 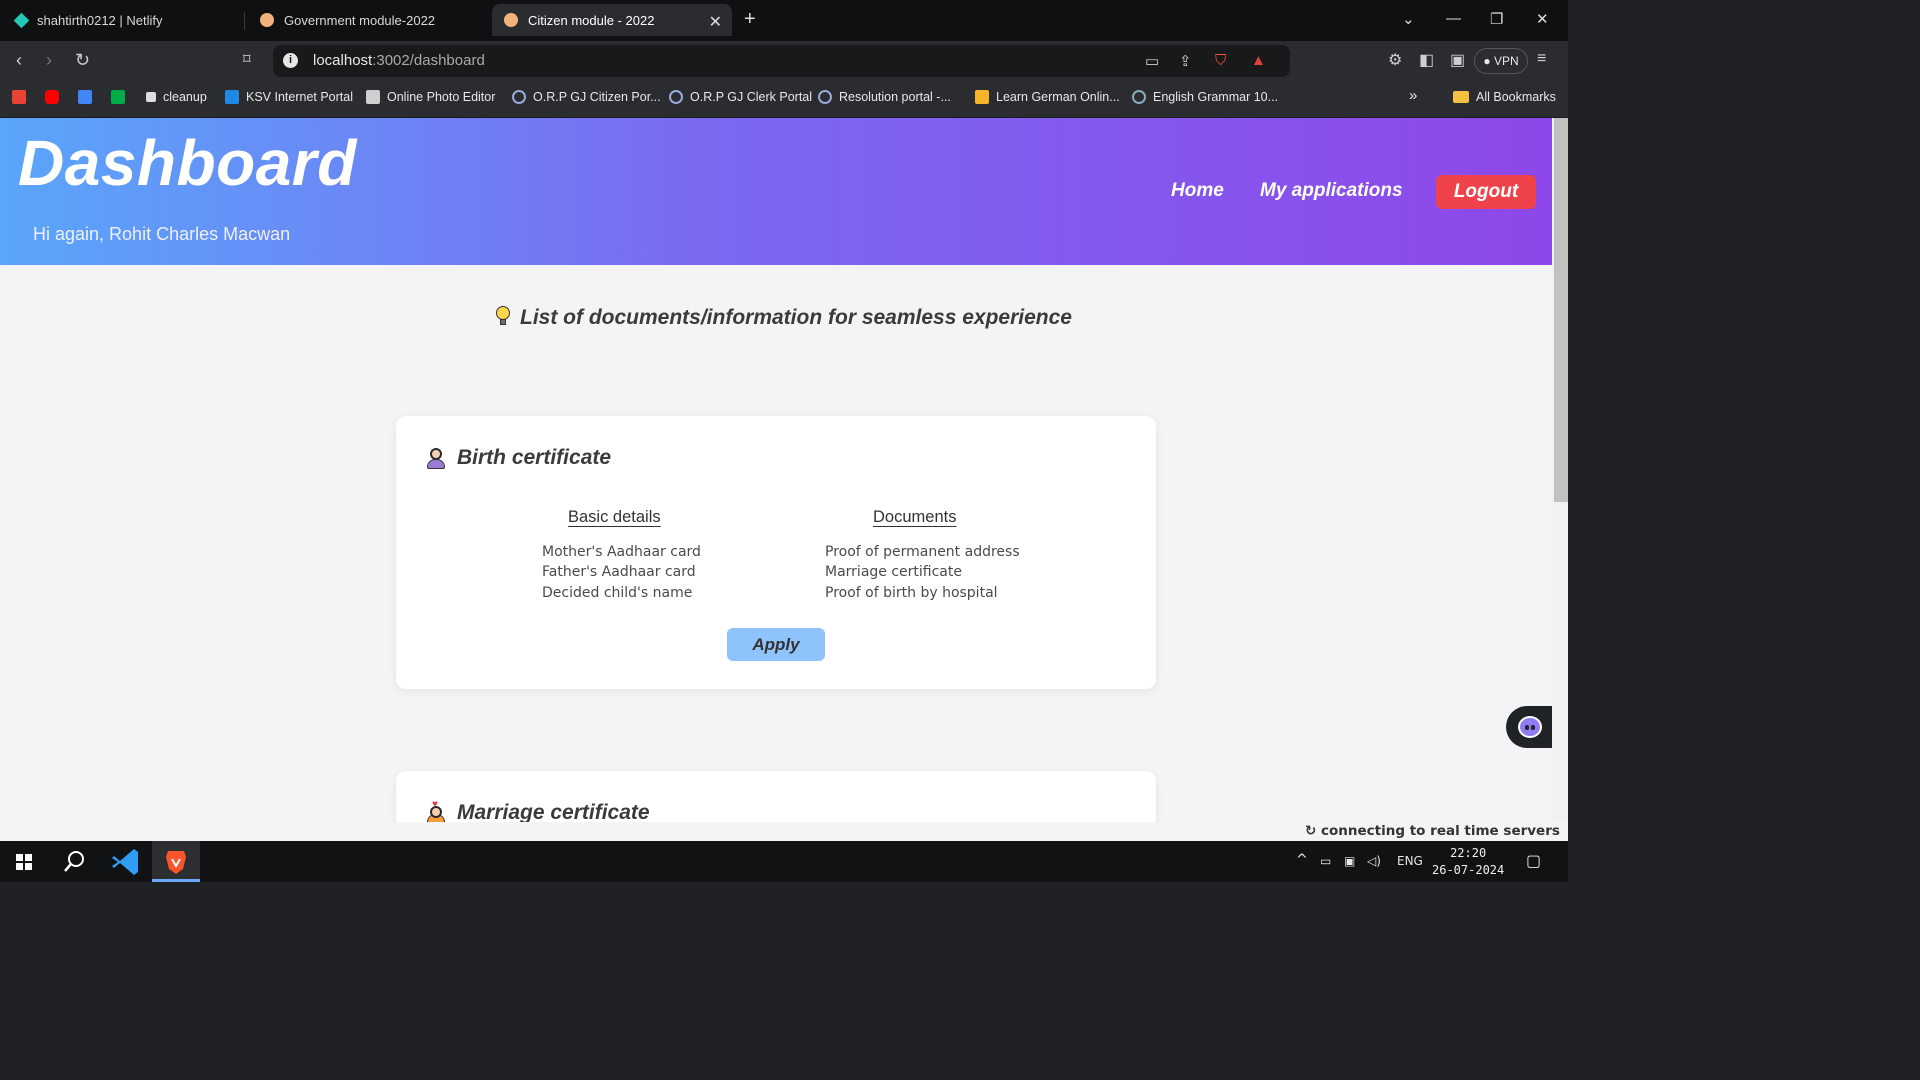 I want to click on more-bookmarks-icon: », so click(x=1413, y=95).